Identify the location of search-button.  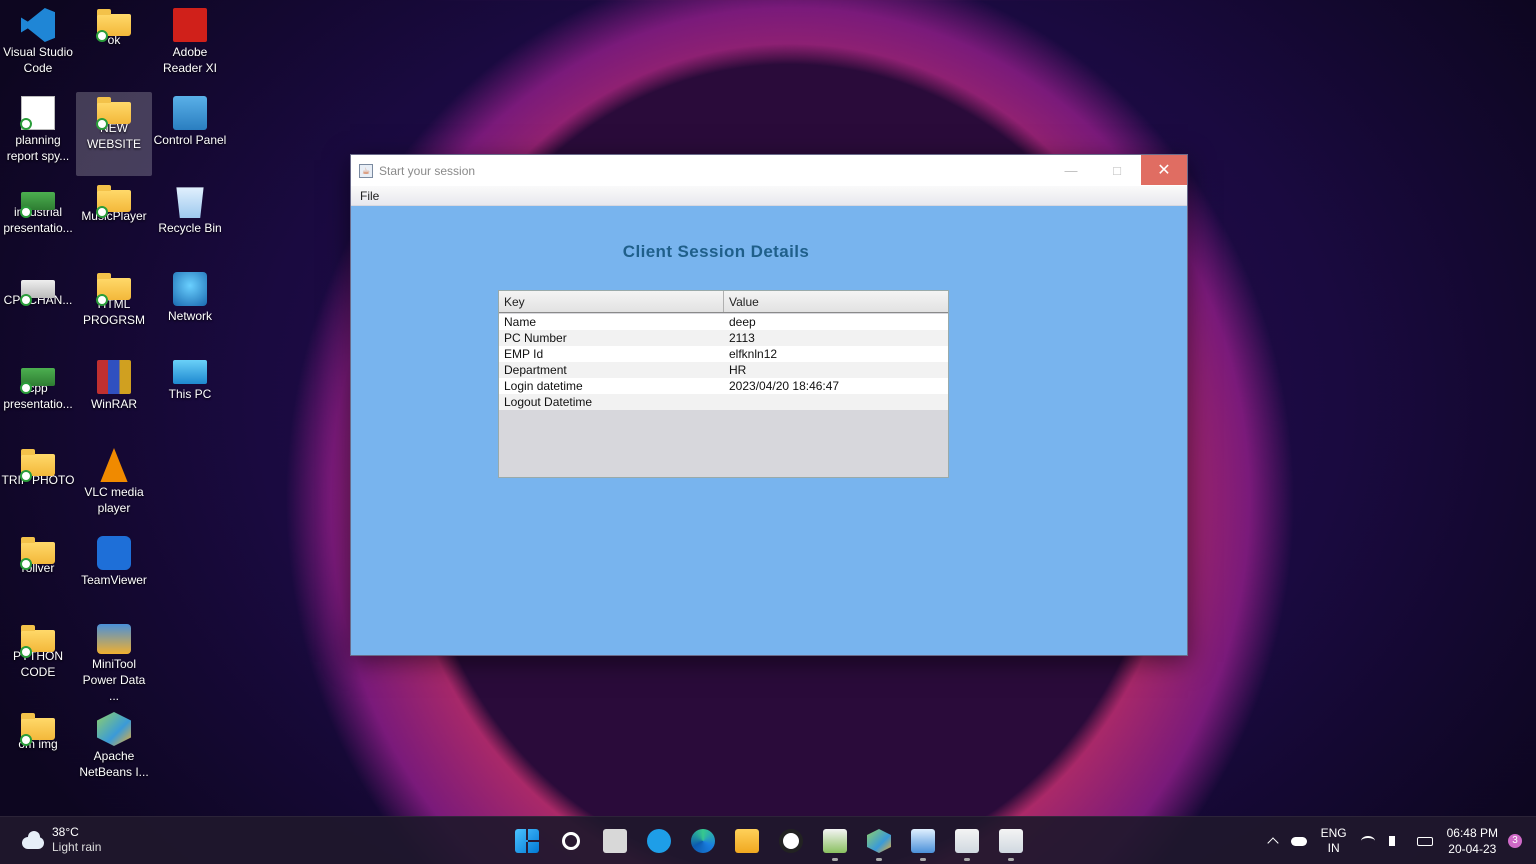
(571, 840).